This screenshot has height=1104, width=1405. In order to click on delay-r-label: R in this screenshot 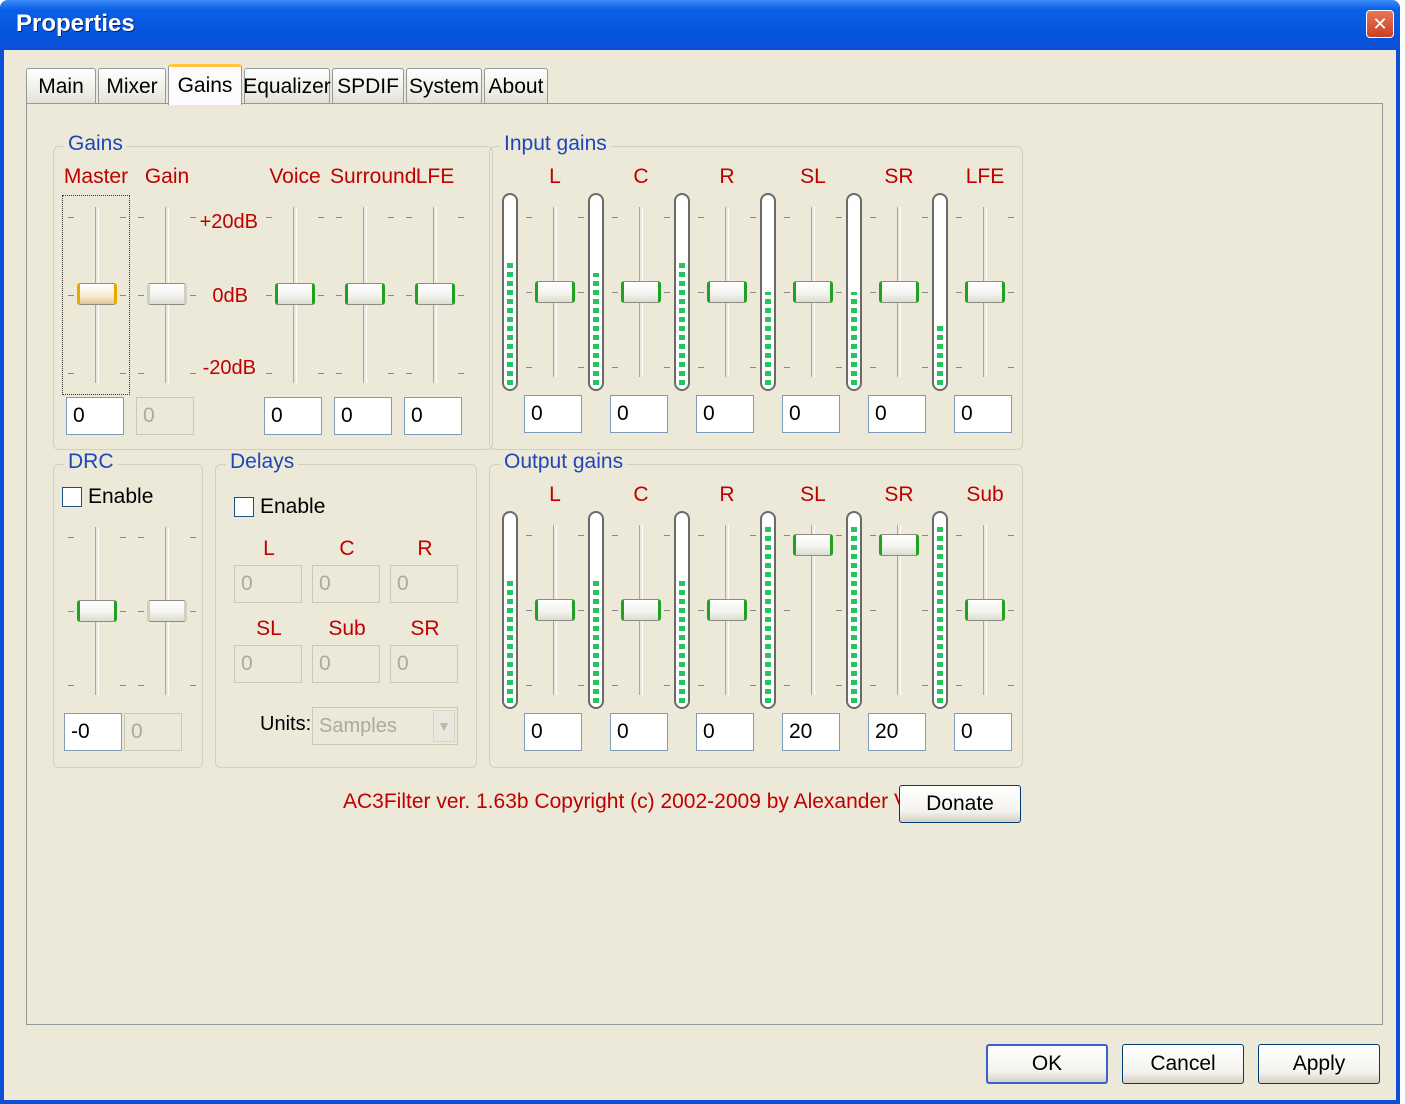, I will do `click(425, 548)`.